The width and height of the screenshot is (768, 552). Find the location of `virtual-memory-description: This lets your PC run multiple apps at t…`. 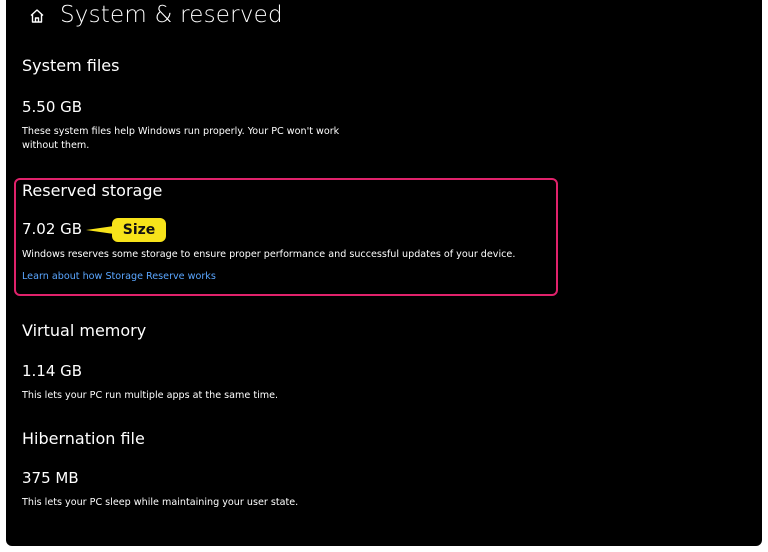

virtual-memory-description: This lets your PC run multiple apps at t… is located at coordinates (150, 395).